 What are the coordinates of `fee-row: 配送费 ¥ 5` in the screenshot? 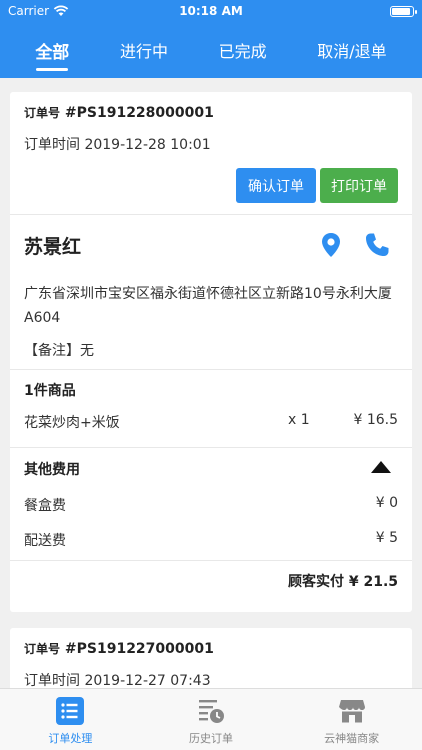 It's located at (211, 540).